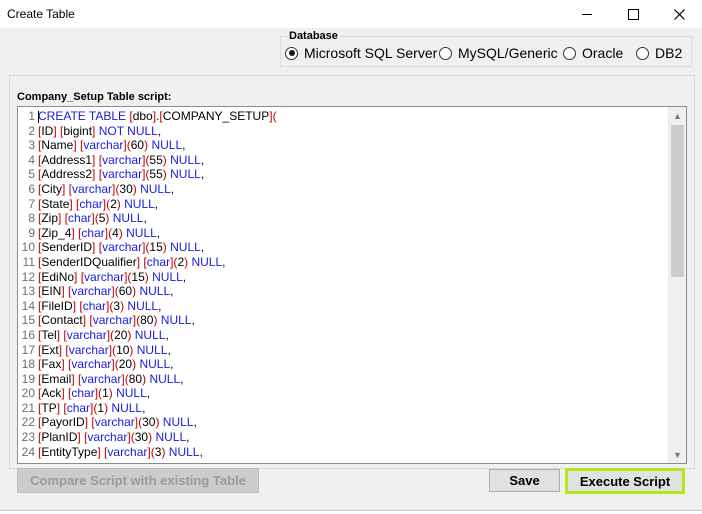  What do you see at coordinates (342, 291) in the screenshot?
I see `code-line: 13 [EIN] [varchar](60) NULL,` at bounding box center [342, 291].